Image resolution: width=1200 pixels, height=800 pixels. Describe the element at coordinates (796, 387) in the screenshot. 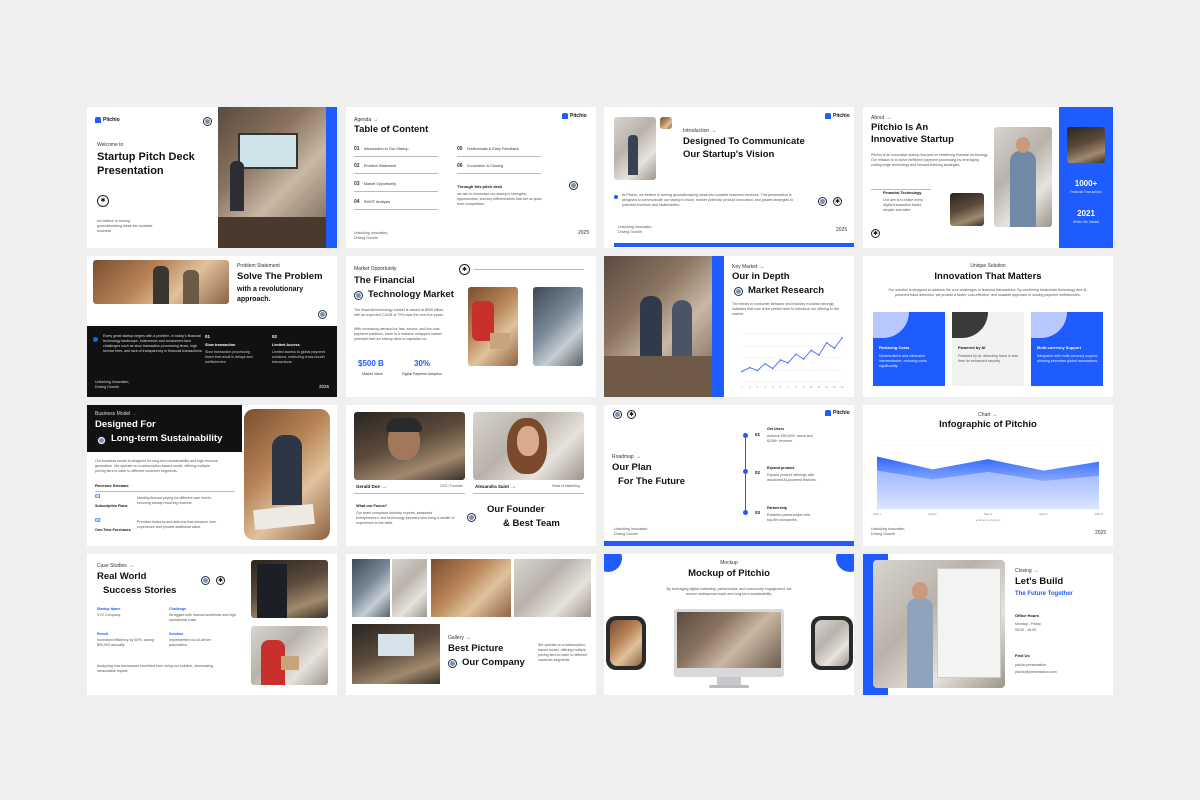

I see `x-tick-label: 8` at that location.